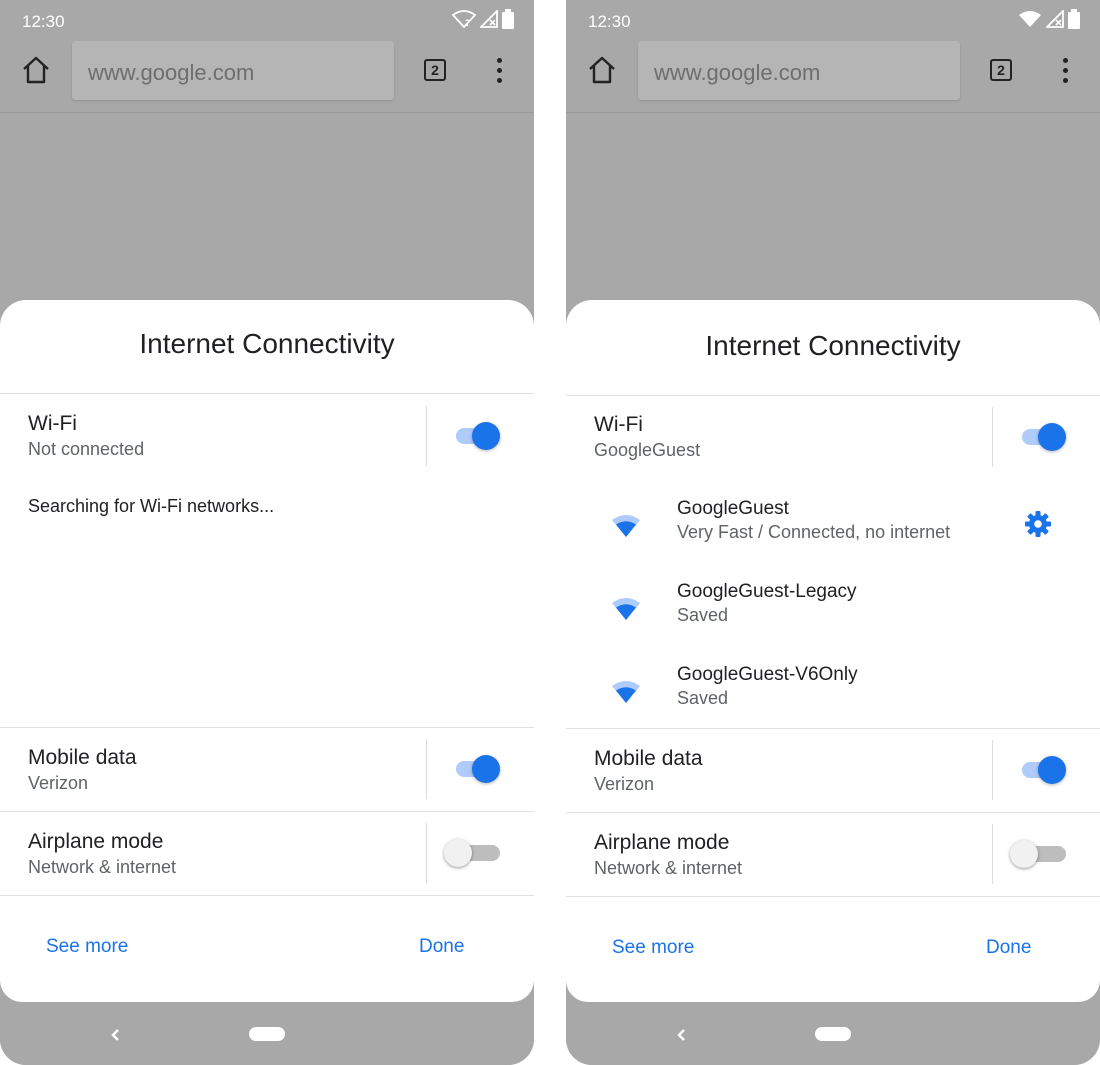 The image size is (1100, 1065). Describe the element at coordinates (267, 20) in the screenshot. I see `status-bar: 12:30 ?` at that location.